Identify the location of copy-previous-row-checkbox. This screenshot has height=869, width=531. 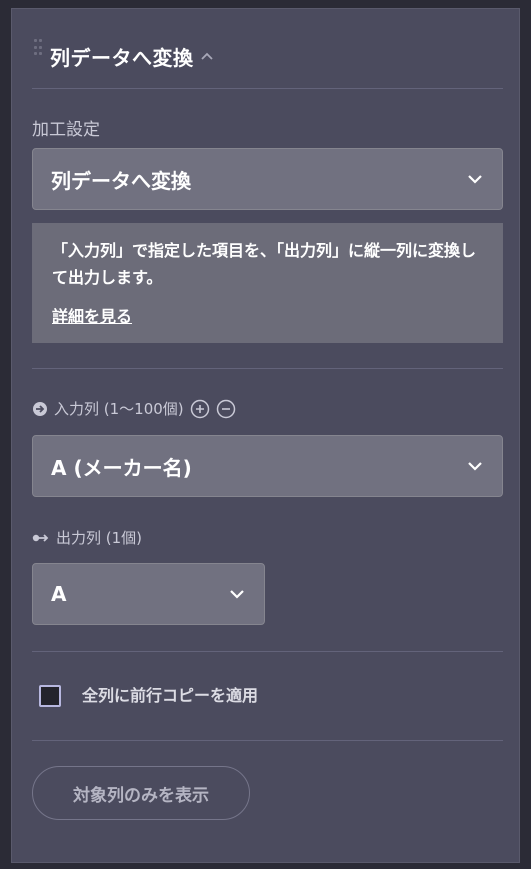
(50, 696).